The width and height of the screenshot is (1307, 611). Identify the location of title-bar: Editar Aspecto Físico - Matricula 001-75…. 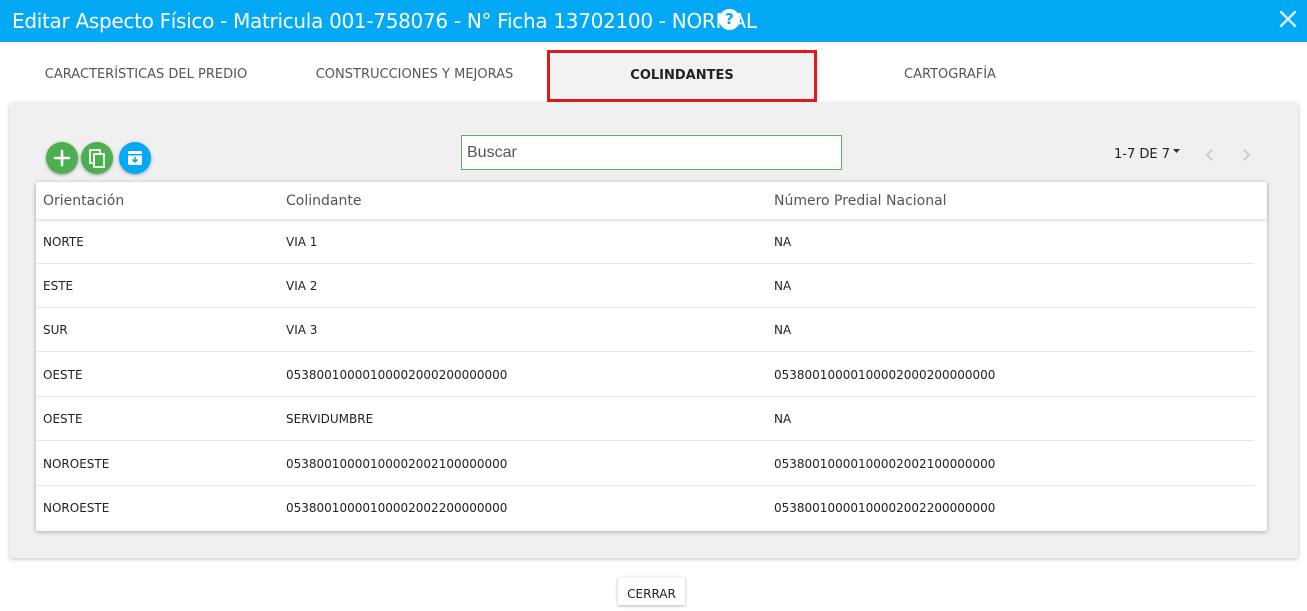
(653, 21).